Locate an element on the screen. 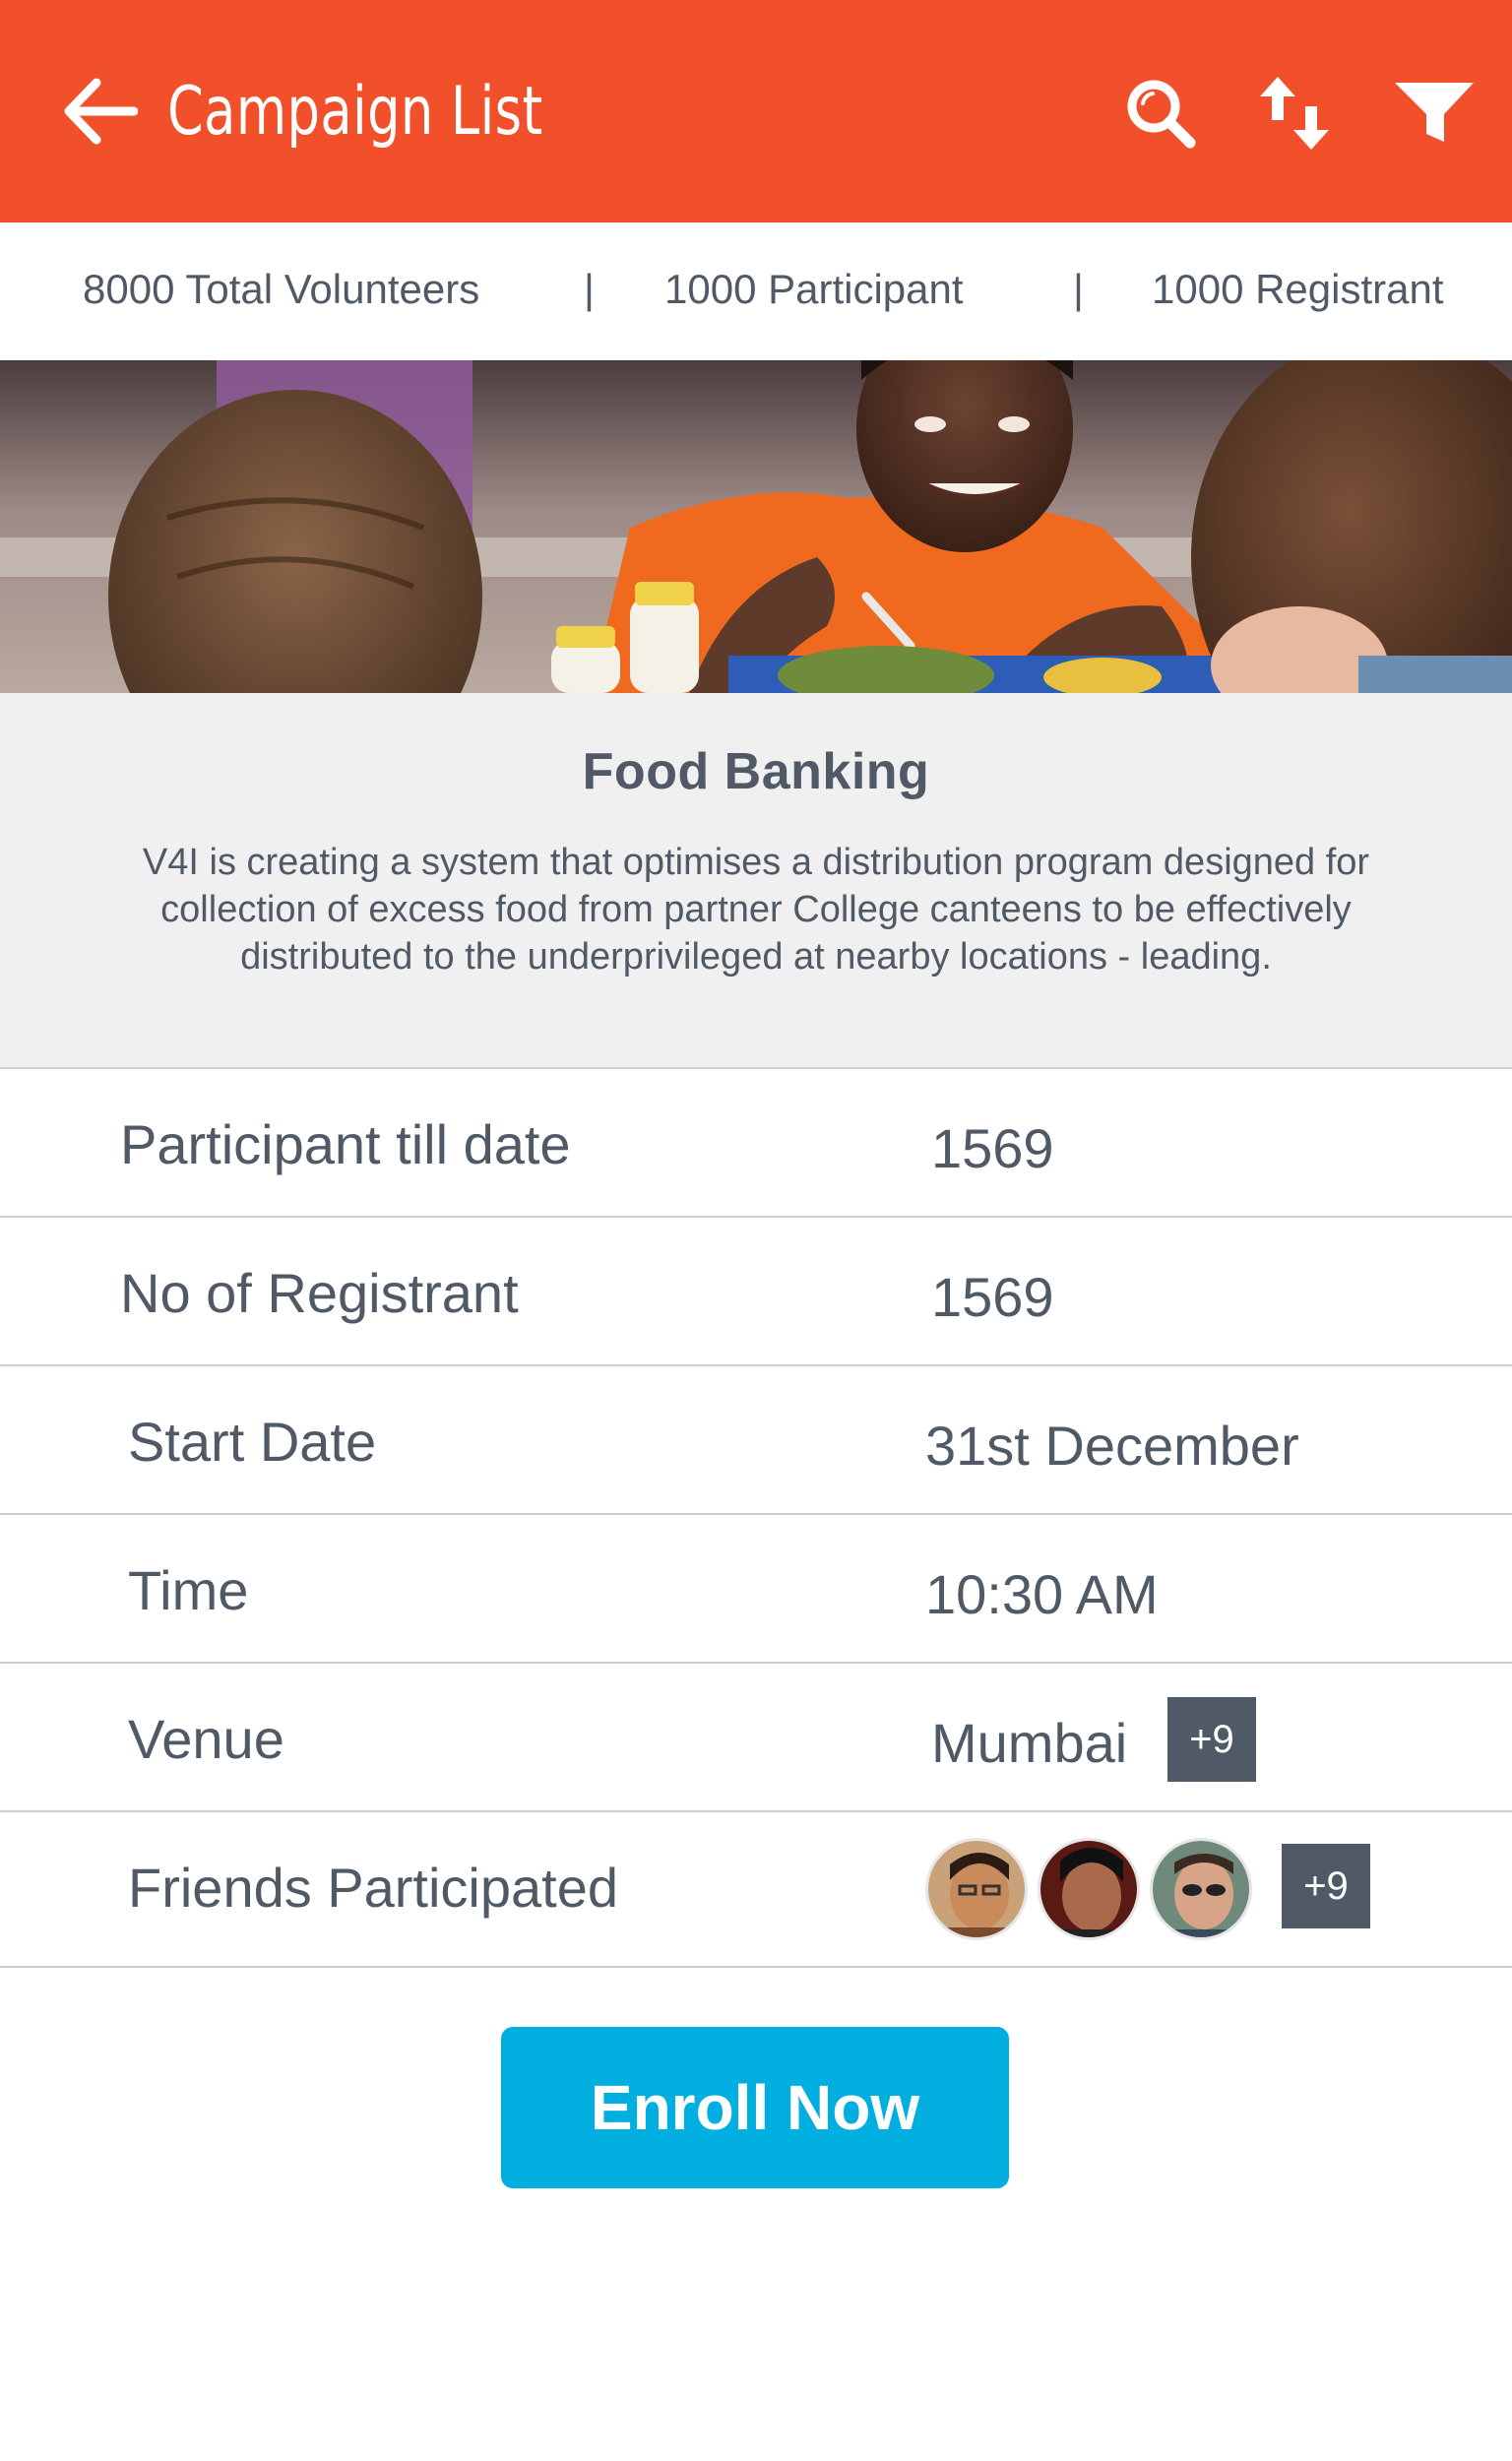 This screenshot has width=1512, height=2461. detail-label: Friends Participated is located at coordinates (373, 1888).